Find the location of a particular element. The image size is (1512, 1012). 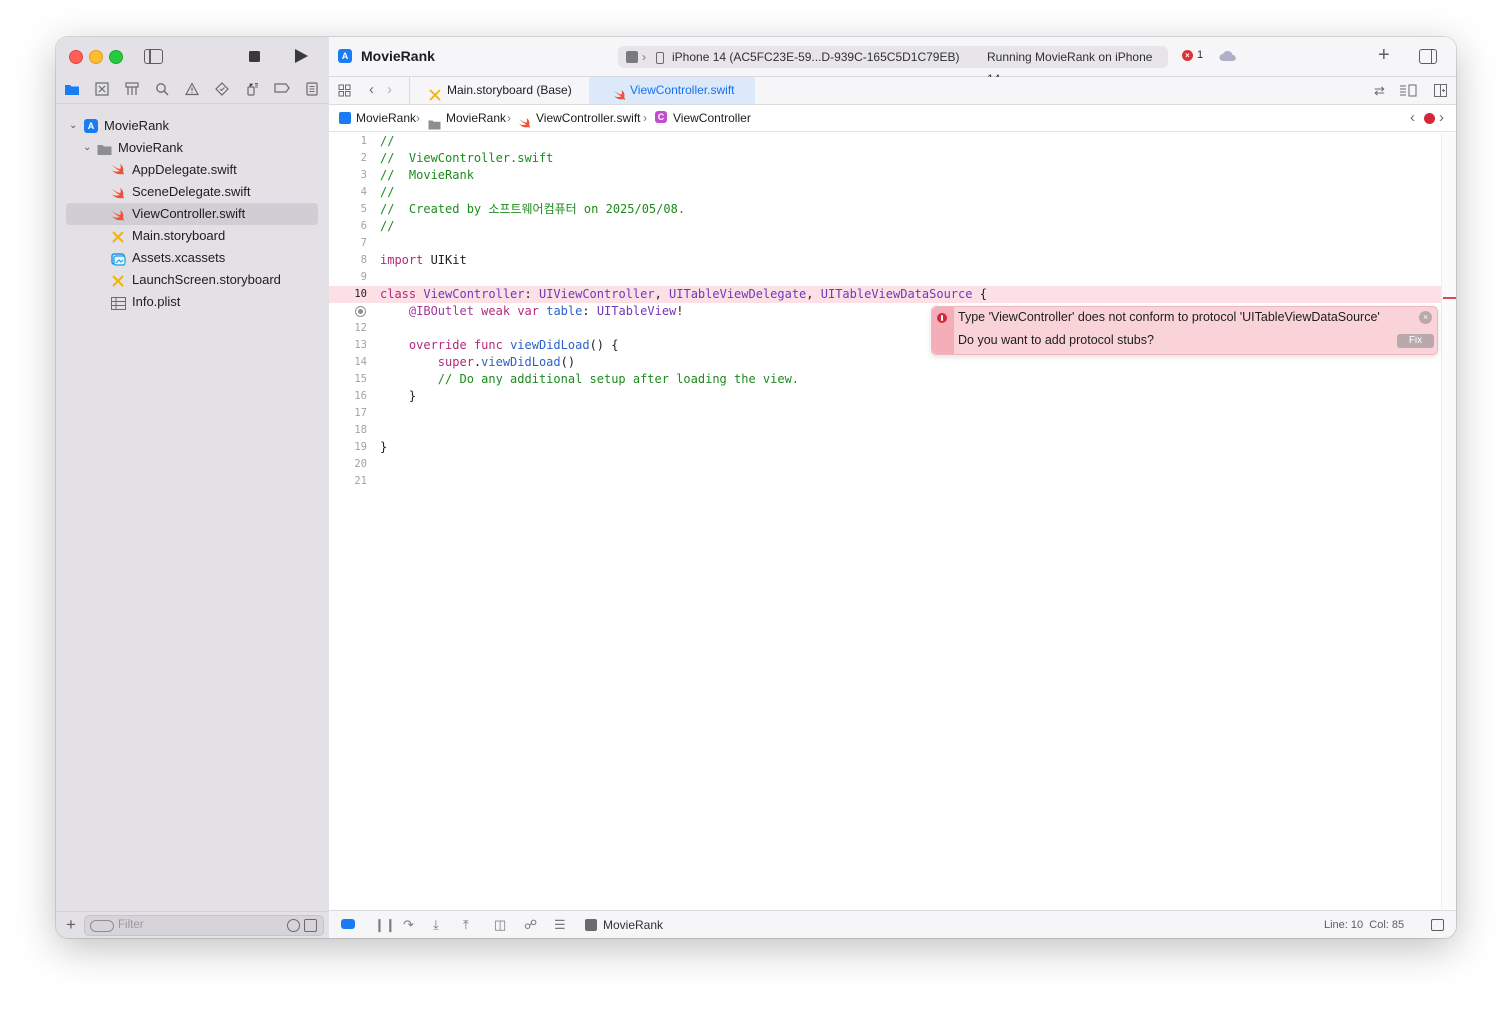

test-diamond-icon is located at coordinates (222, 90).